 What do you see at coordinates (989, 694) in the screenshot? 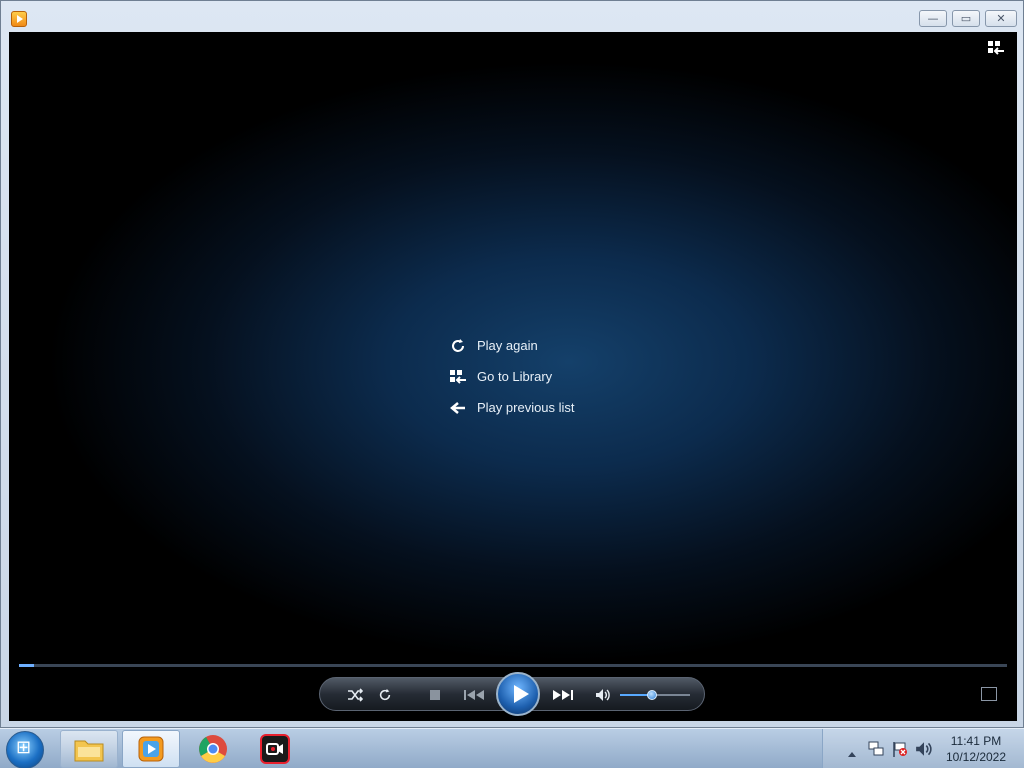
I see `fullscreen-icon` at bounding box center [989, 694].